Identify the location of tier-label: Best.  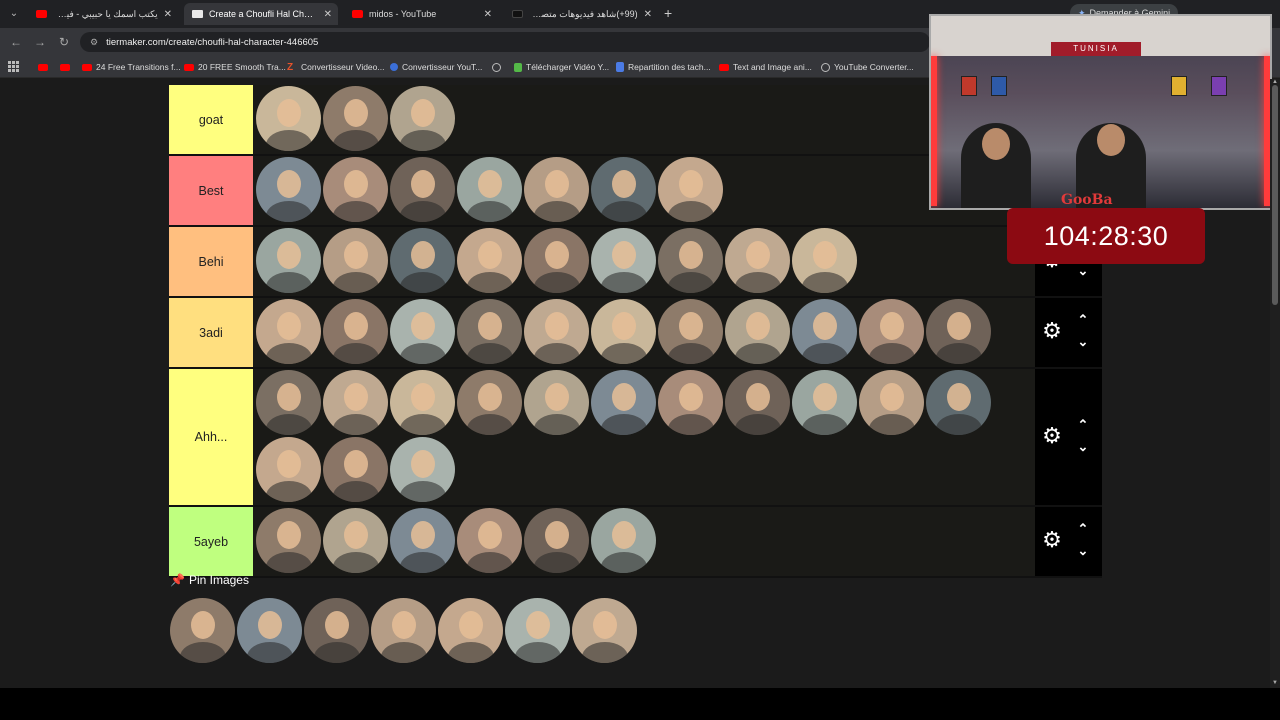
(211, 190).